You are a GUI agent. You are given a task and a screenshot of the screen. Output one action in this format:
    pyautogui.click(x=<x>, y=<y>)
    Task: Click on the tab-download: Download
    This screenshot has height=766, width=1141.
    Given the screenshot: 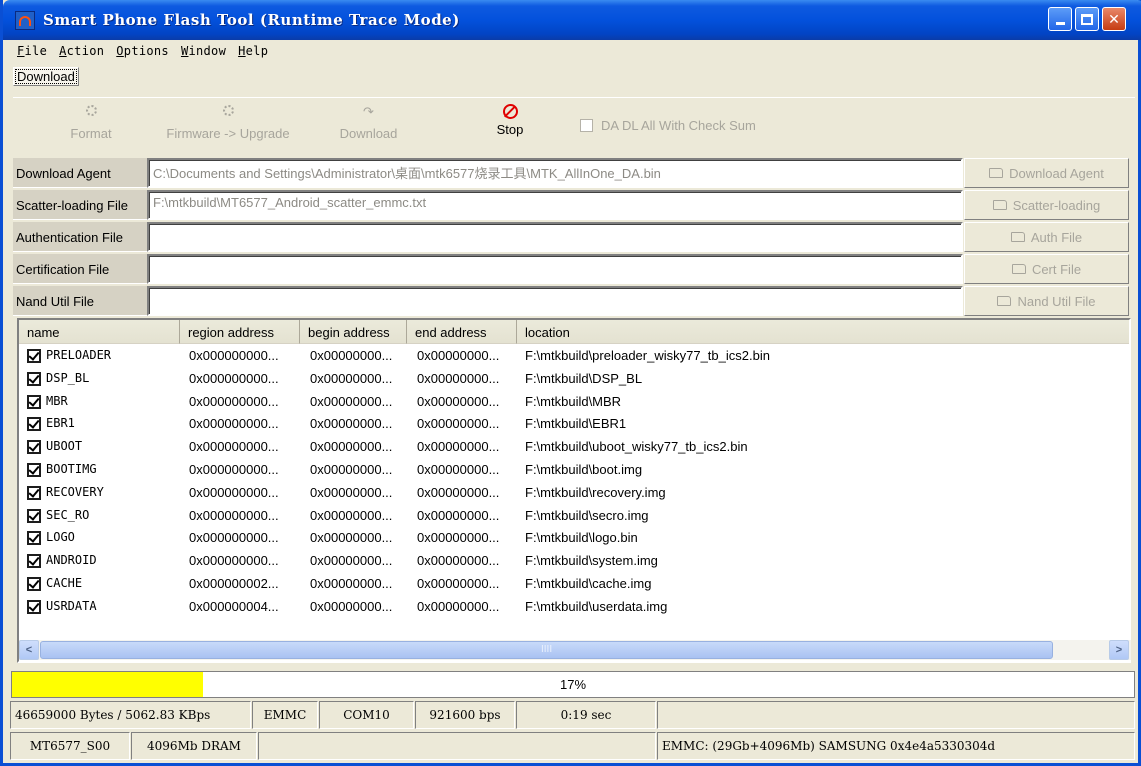 What is the action you would take?
    pyautogui.click(x=46, y=76)
    